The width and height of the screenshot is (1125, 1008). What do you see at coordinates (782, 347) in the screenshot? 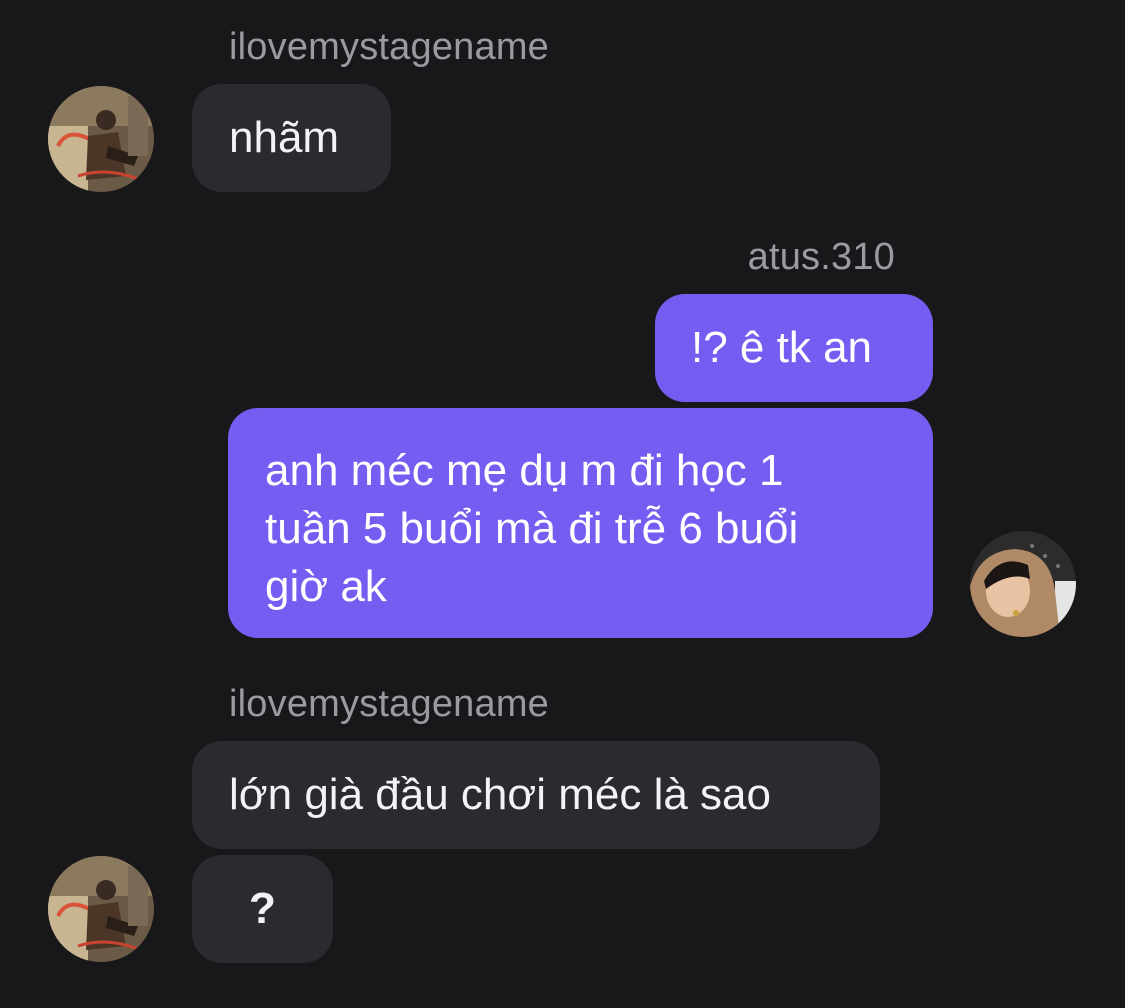
I see `message-text: !? ê tk an` at bounding box center [782, 347].